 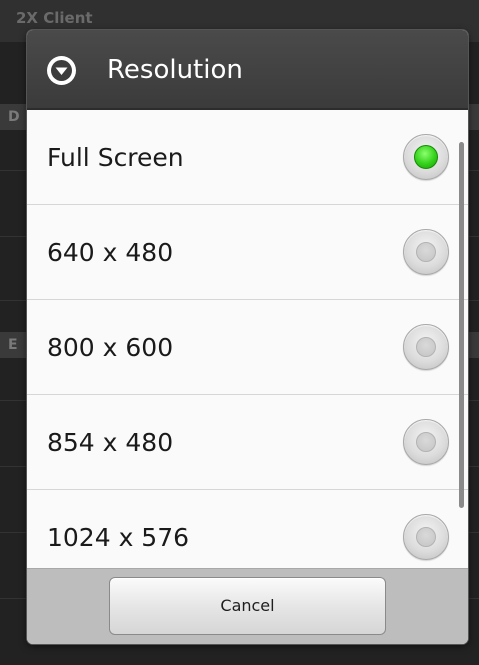 I want to click on list-scrollbar, so click(x=461, y=325).